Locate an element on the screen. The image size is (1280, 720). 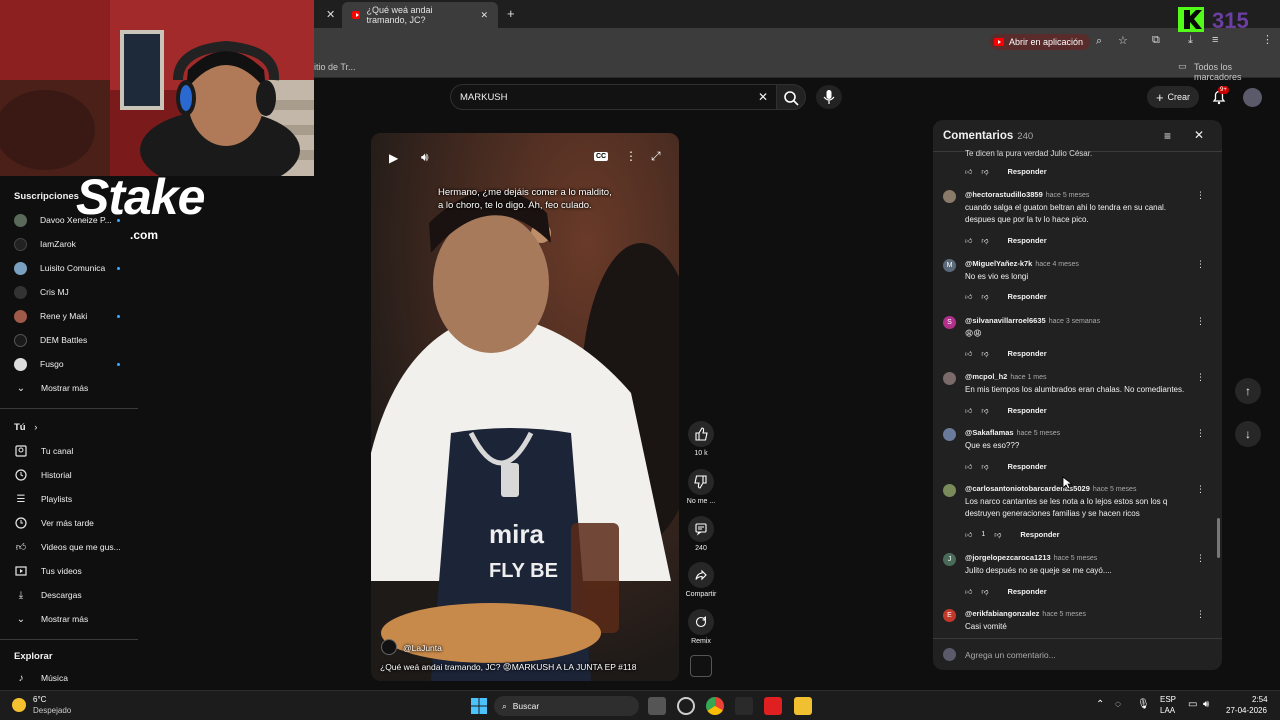
close-icon: ✕ is located at coordinates (1199, 135).